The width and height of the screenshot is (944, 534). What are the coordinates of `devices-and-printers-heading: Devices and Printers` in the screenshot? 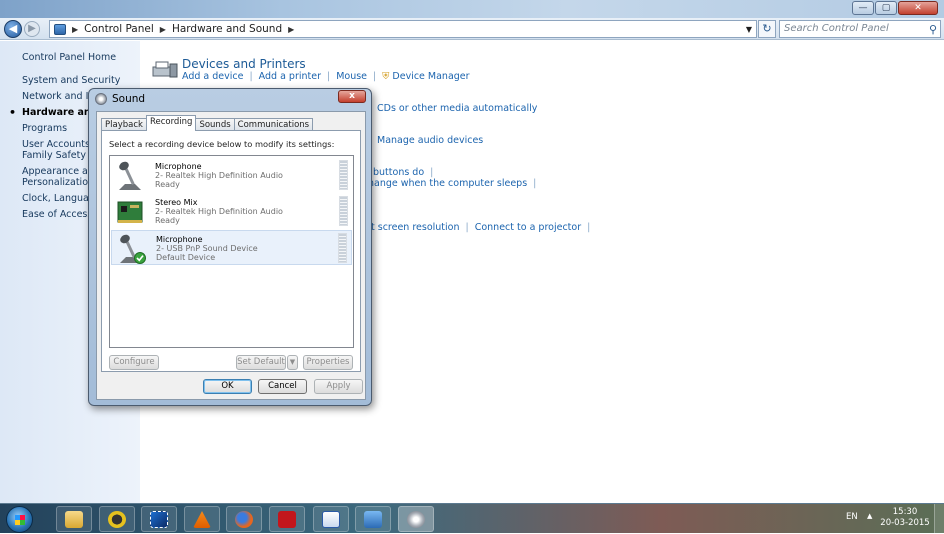 It's located at (244, 64).